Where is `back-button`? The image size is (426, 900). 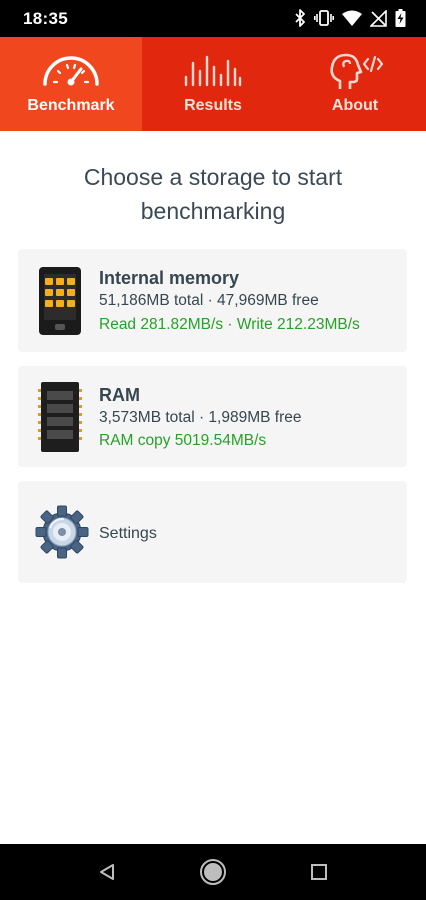 back-button is located at coordinates (107, 872).